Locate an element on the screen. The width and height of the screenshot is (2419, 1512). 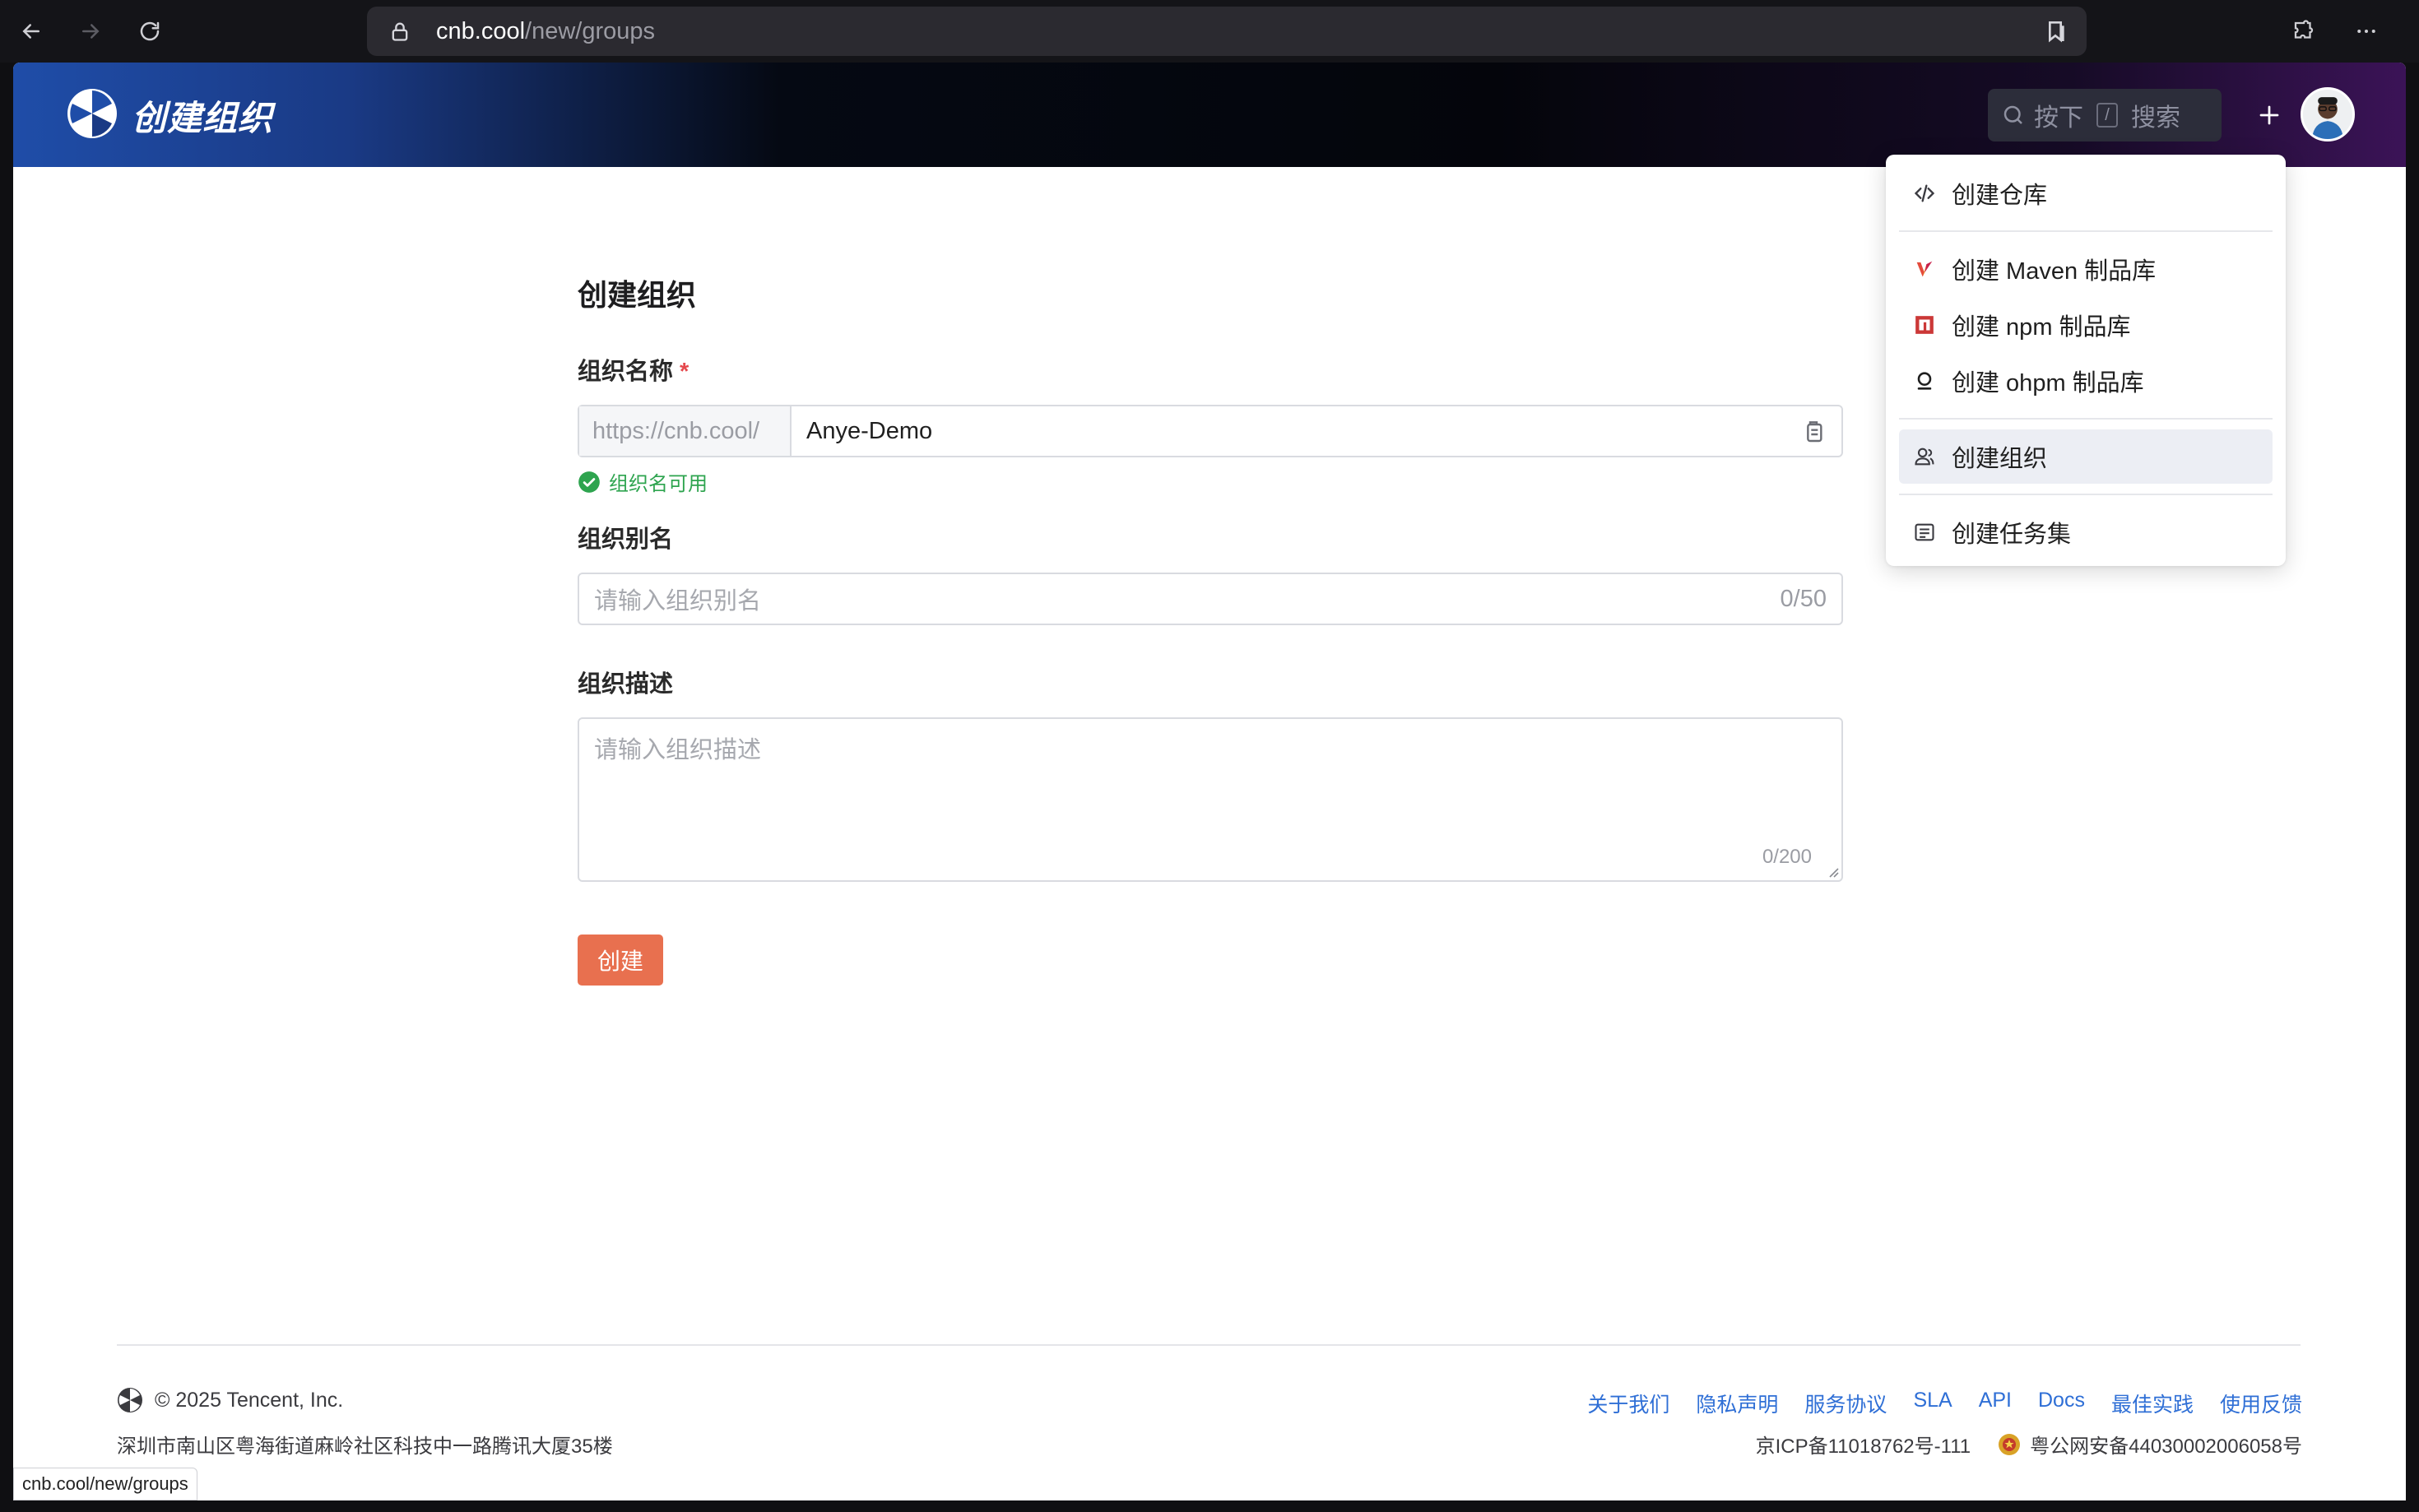
name-available-status: 组织名可用 is located at coordinates (643, 481).